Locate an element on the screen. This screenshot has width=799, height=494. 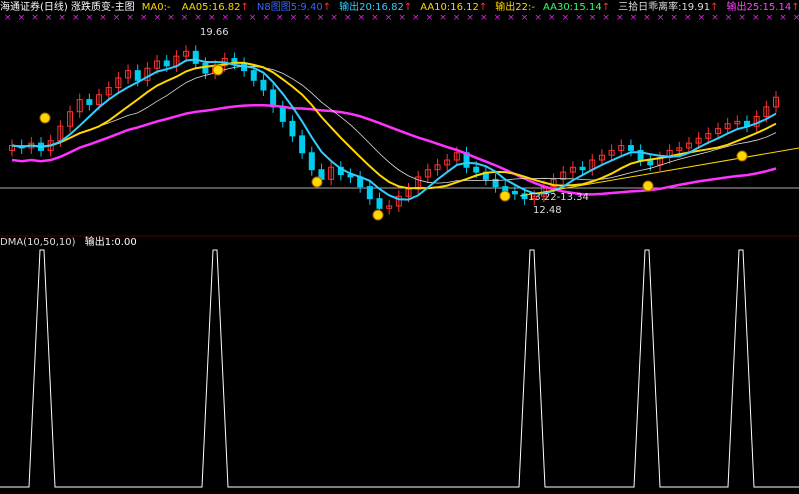
header-item: 输出20:16.82 is located at coordinates (371, 7).